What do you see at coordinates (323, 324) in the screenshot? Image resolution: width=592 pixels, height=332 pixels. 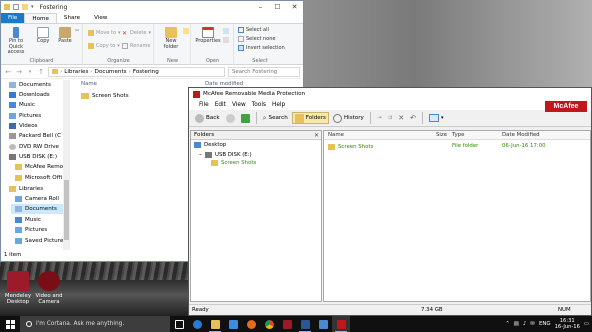 I see `taskbar-photos` at bounding box center [323, 324].